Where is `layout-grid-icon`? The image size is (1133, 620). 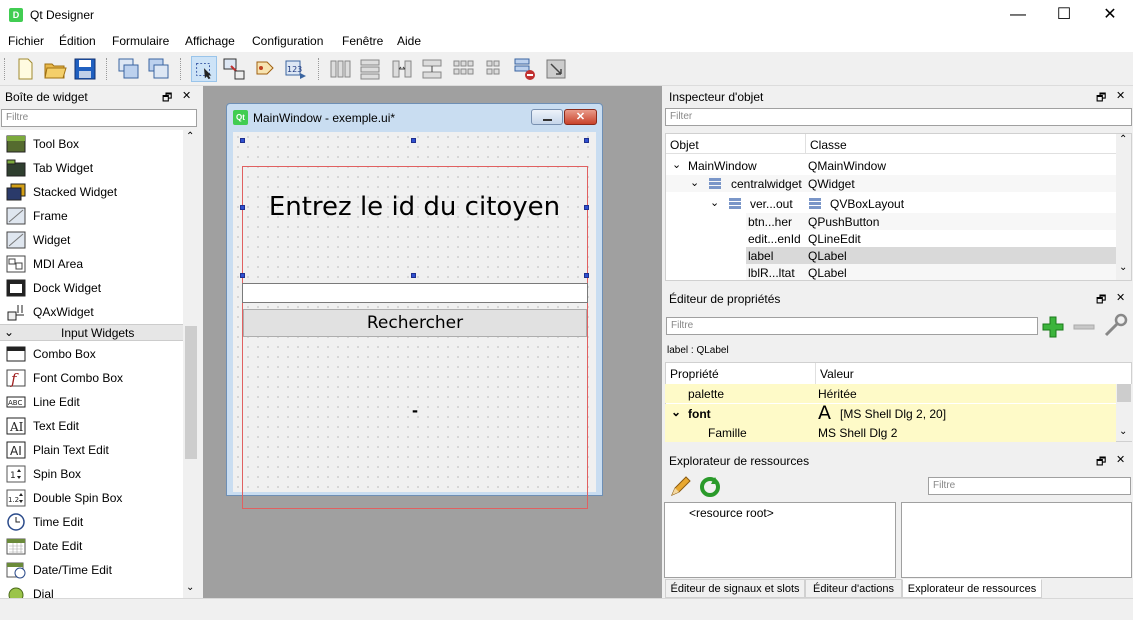
layout-grid-icon is located at coordinates (463, 69).